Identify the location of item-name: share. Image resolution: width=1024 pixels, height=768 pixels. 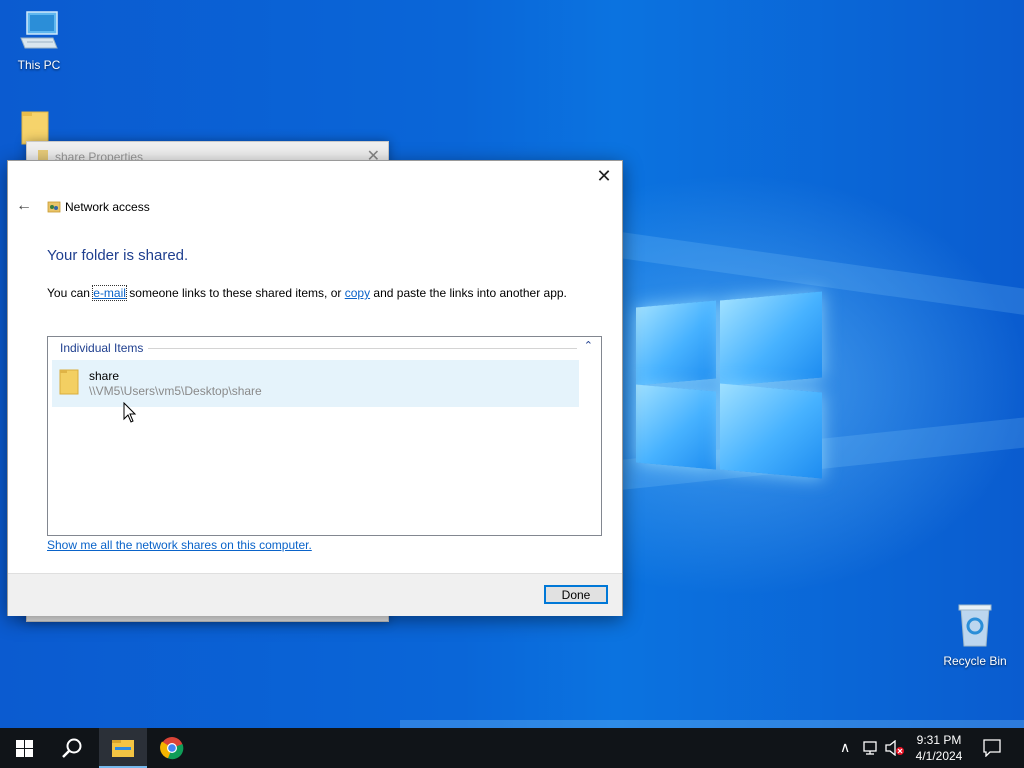
(104, 376).